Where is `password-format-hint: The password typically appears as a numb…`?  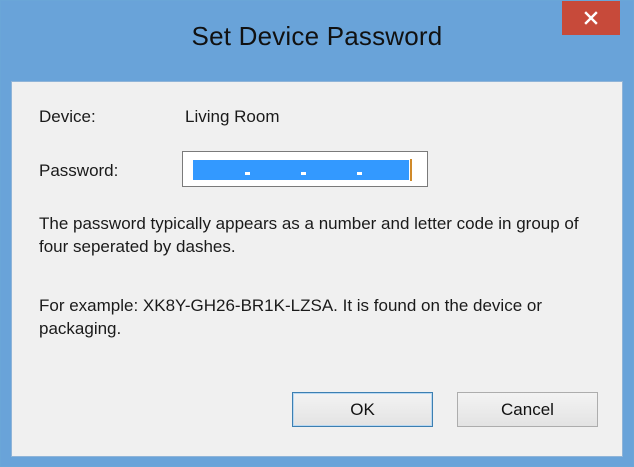
password-format-hint: The password typically appears as a numb… is located at coordinates (309, 235).